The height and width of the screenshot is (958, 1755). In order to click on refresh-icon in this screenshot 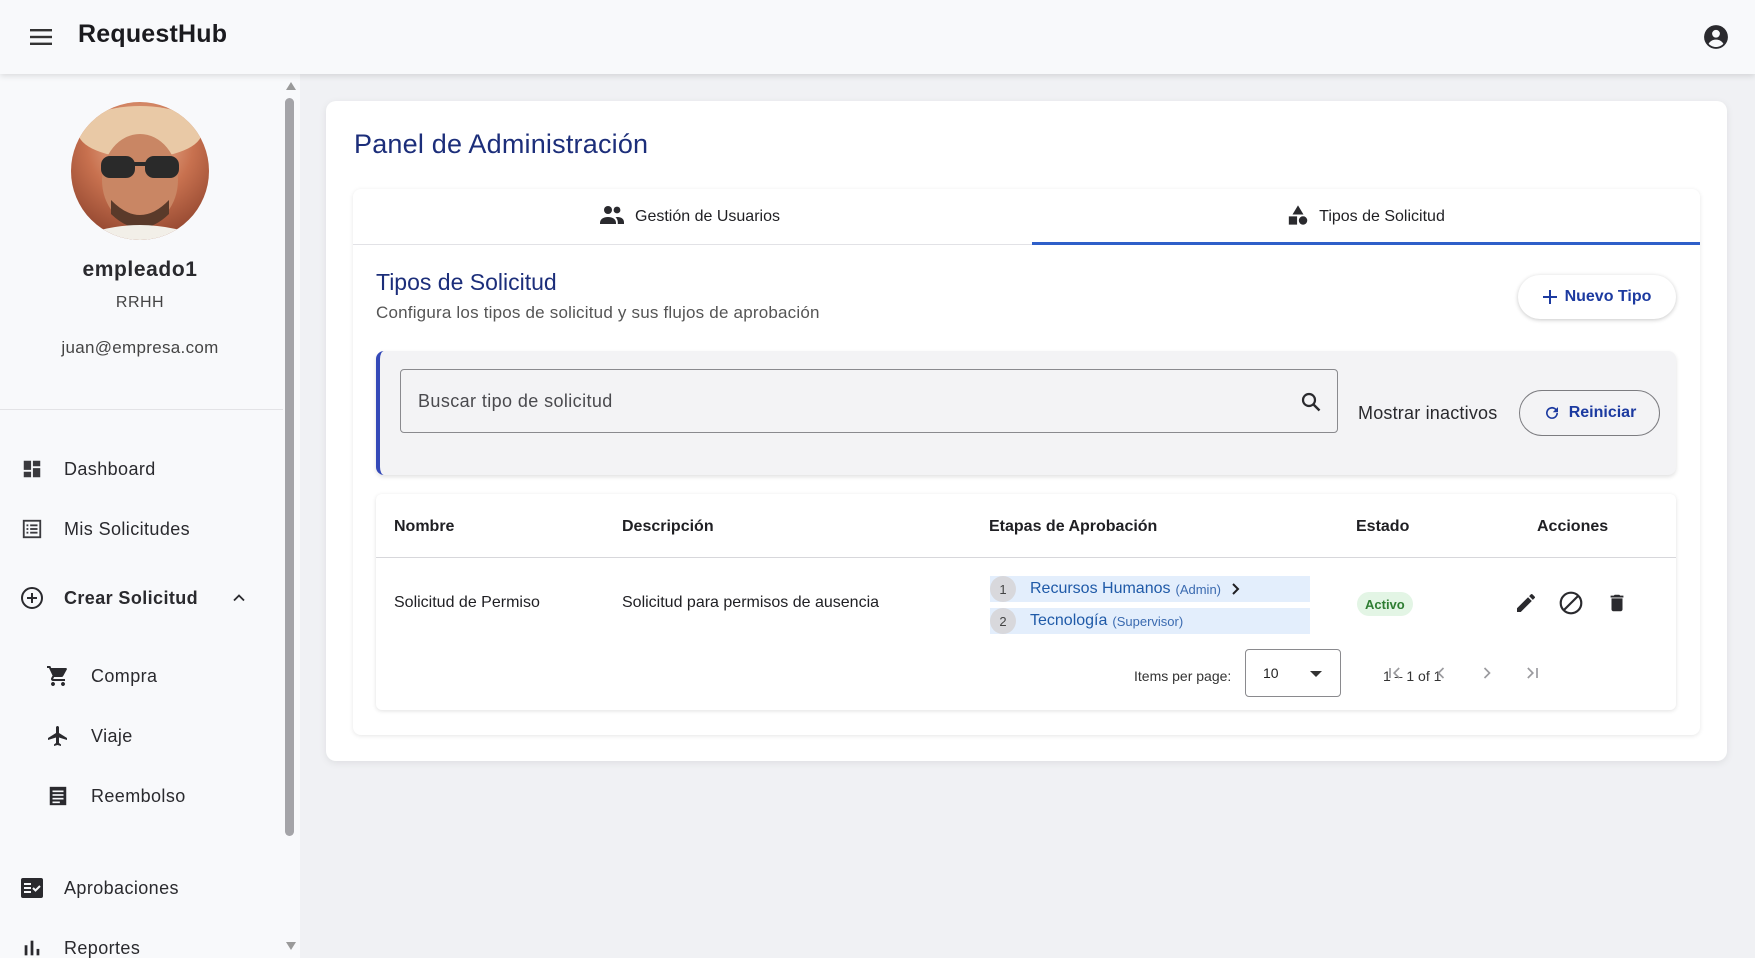, I will do `click(1551, 412)`.